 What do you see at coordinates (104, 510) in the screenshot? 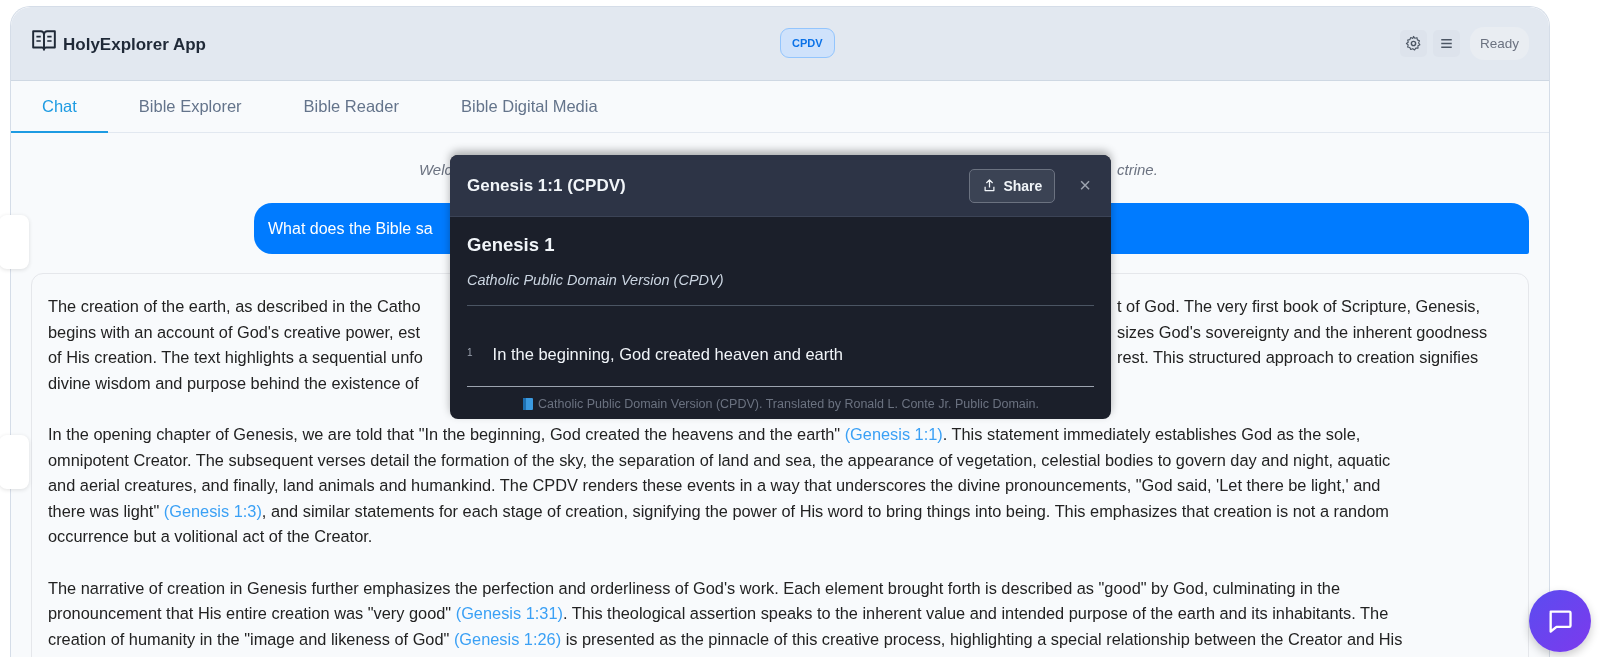
I see `answer-text: there was light"` at bounding box center [104, 510].